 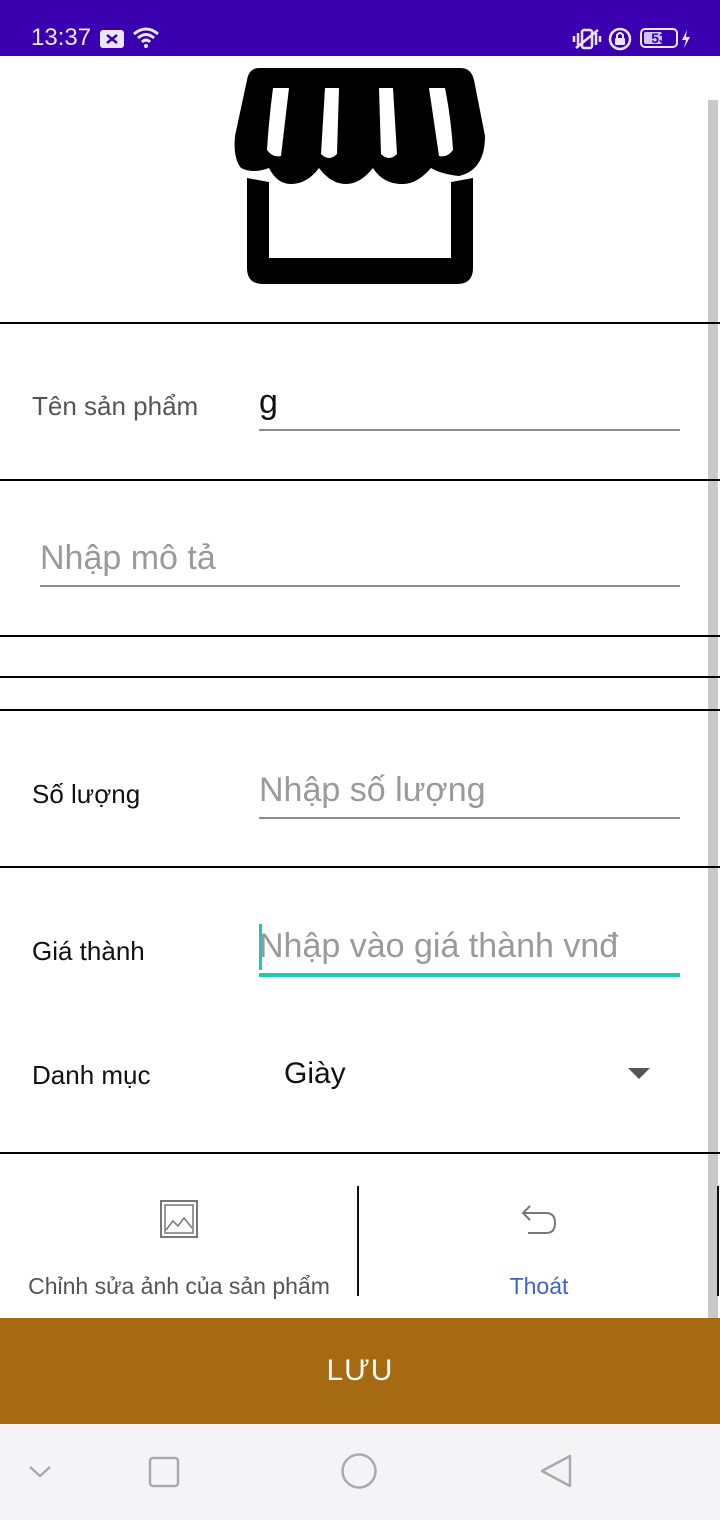 I want to click on quantity-label: Số lượng, so click(x=86, y=794).